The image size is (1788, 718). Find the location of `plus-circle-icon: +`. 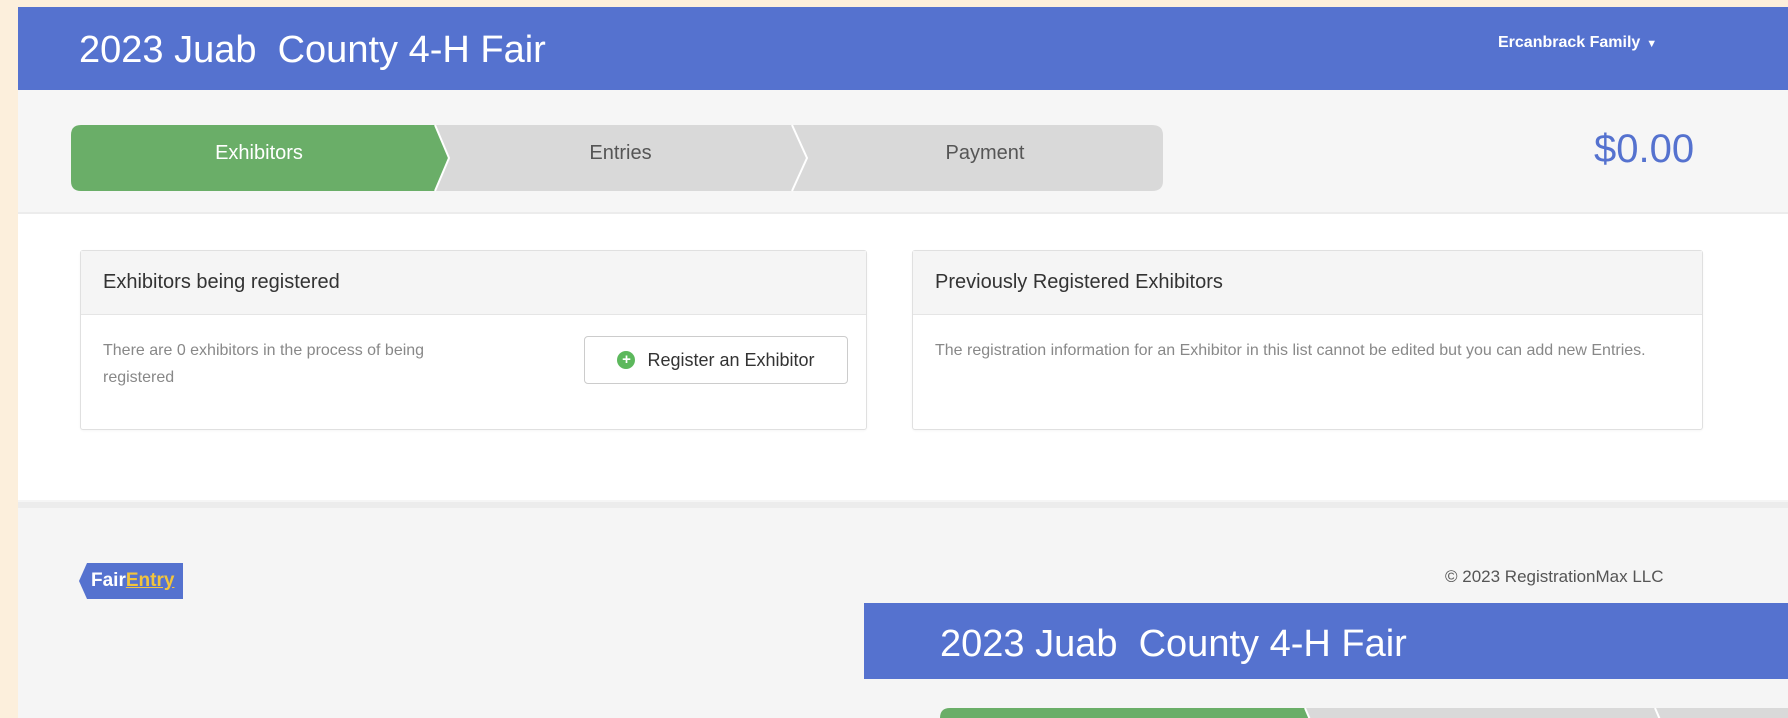

plus-circle-icon: + is located at coordinates (626, 360).